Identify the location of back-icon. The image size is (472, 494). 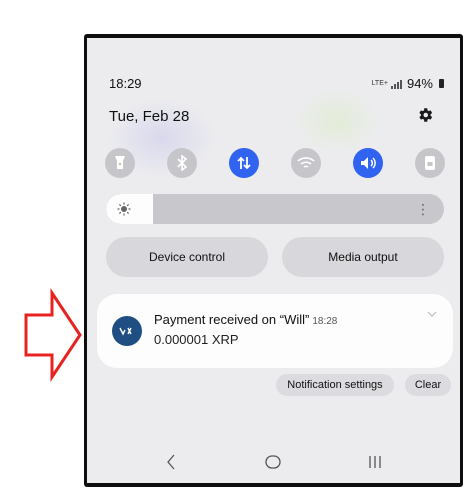
(171, 462).